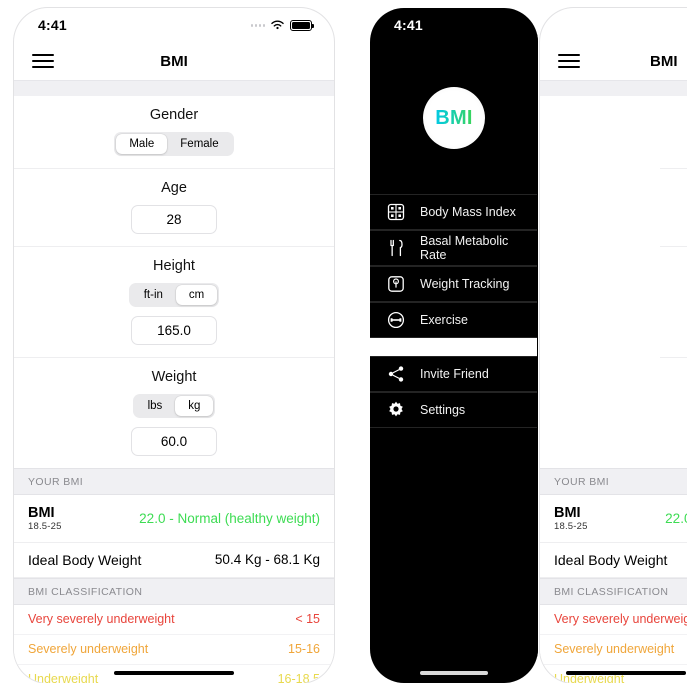 Image resolution: width=687 pixels, height=683 pixels. I want to click on weight-unit-lbs: lbs, so click(155, 406).